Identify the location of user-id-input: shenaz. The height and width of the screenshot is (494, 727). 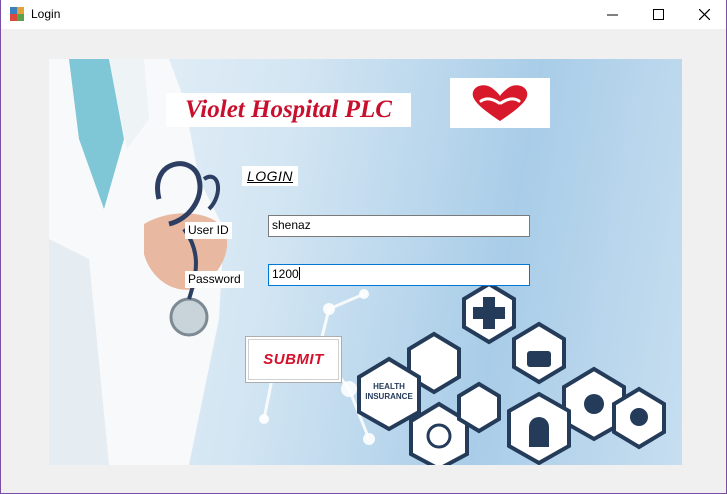
(399, 226).